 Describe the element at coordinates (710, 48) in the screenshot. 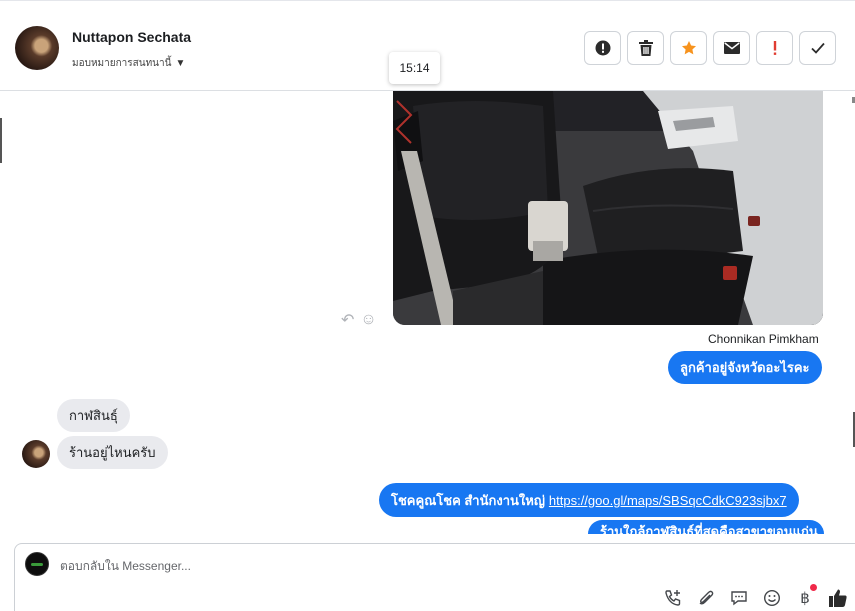

I see `header-actions` at that location.